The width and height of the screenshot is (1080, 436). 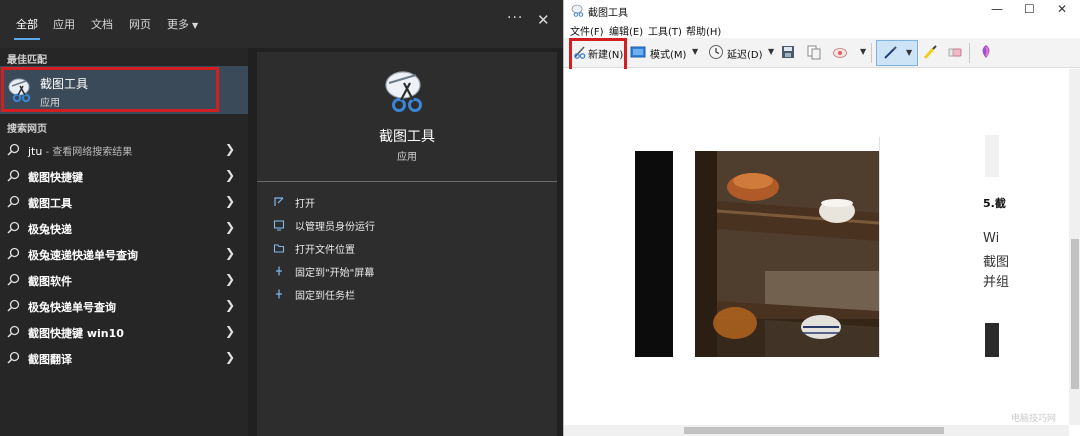 What do you see at coordinates (871, 53) in the screenshot?
I see `toolbar-separator` at bounding box center [871, 53].